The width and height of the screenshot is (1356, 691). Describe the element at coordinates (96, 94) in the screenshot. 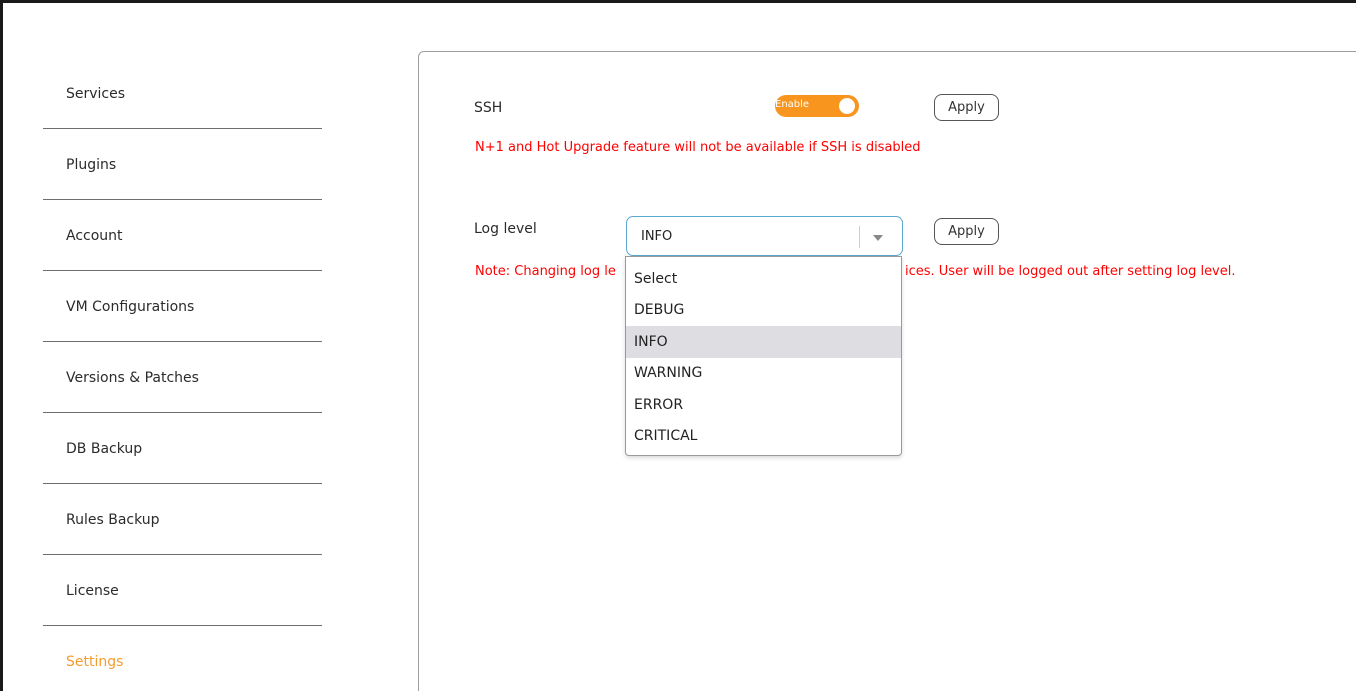

I see `sidebar-item-label: Services` at that location.